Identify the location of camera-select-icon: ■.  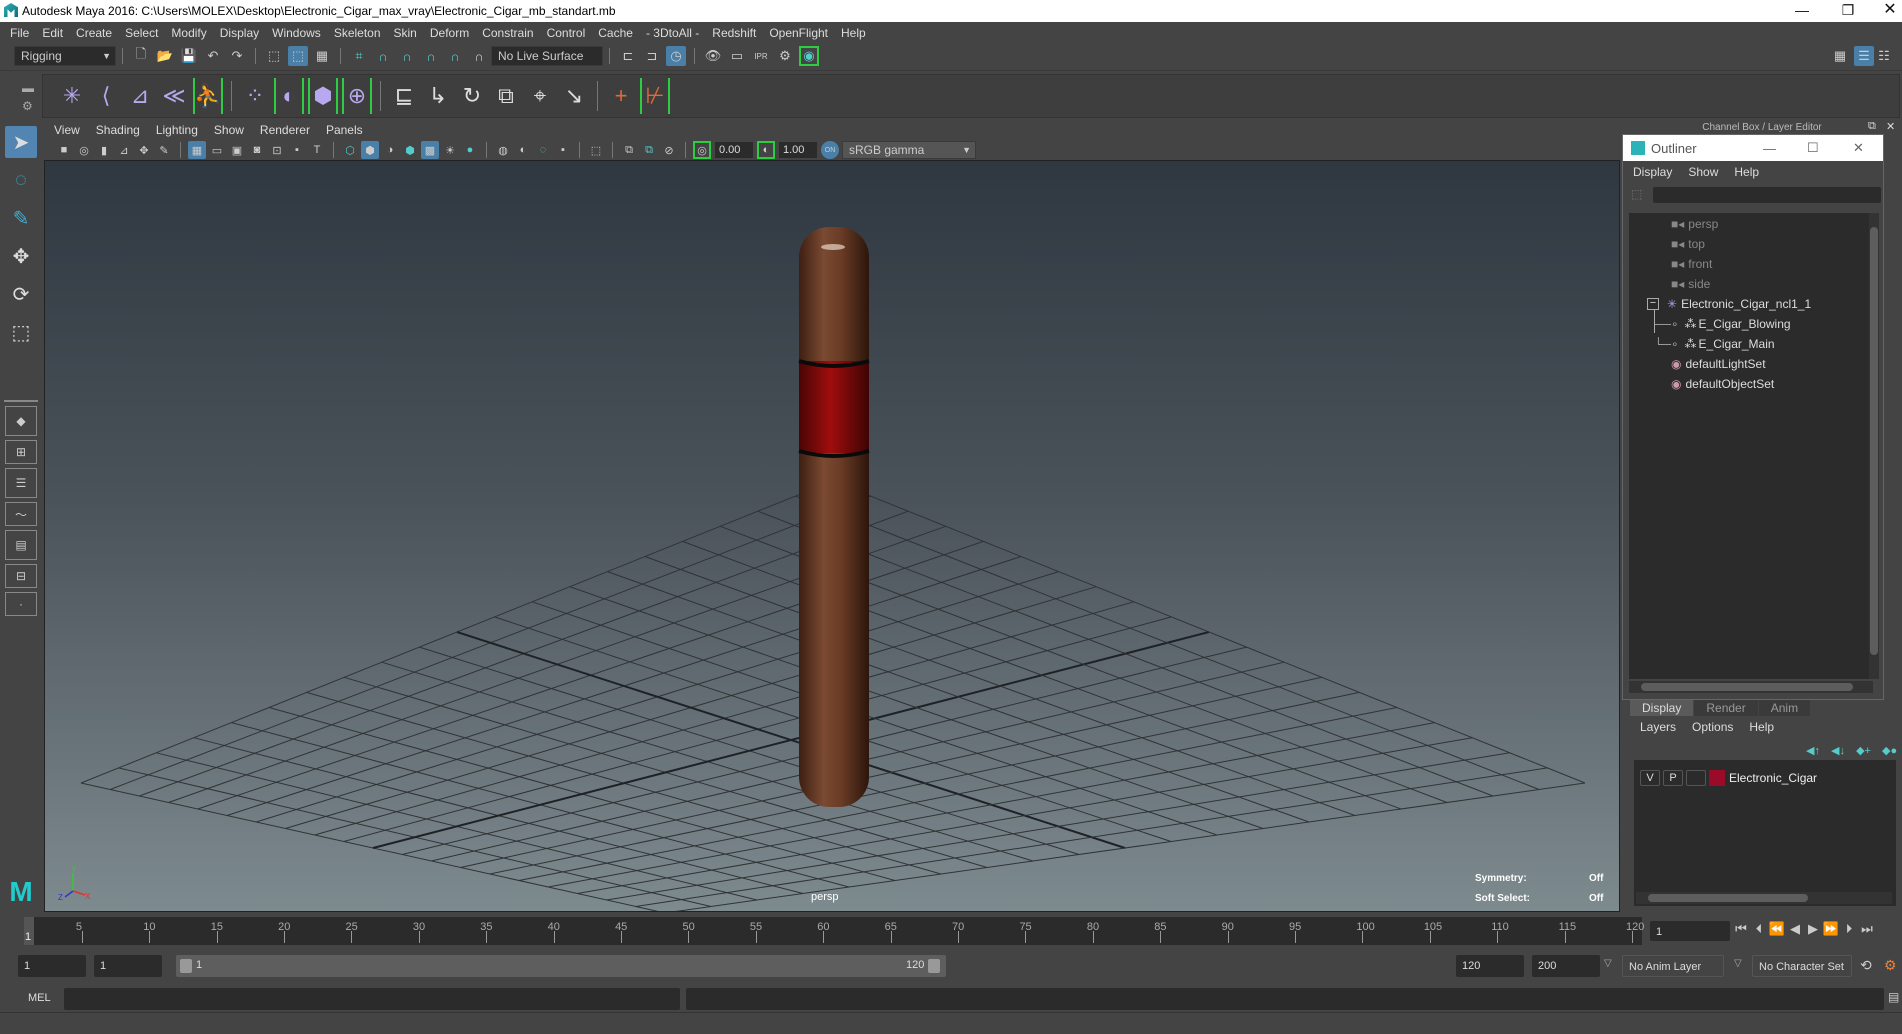
(64, 150).